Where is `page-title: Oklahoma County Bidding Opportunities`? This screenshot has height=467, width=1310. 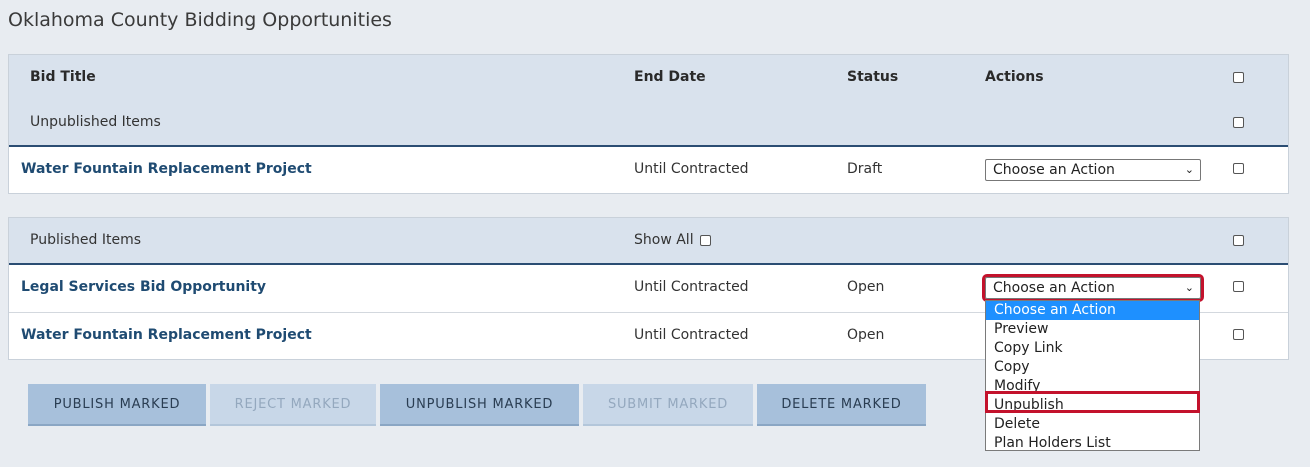 page-title: Oklahoma County Bidding Opportunities is located at coordinates (200, 20).